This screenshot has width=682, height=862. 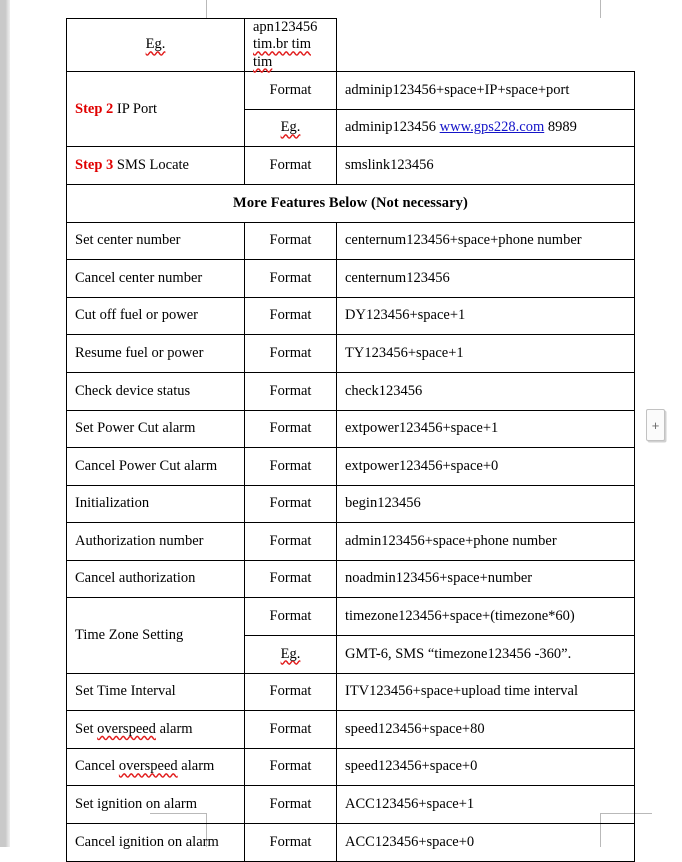 I want to click on command-value-cell: adminip123456 www.gps228.com 8989, so click(x=485, y=128).